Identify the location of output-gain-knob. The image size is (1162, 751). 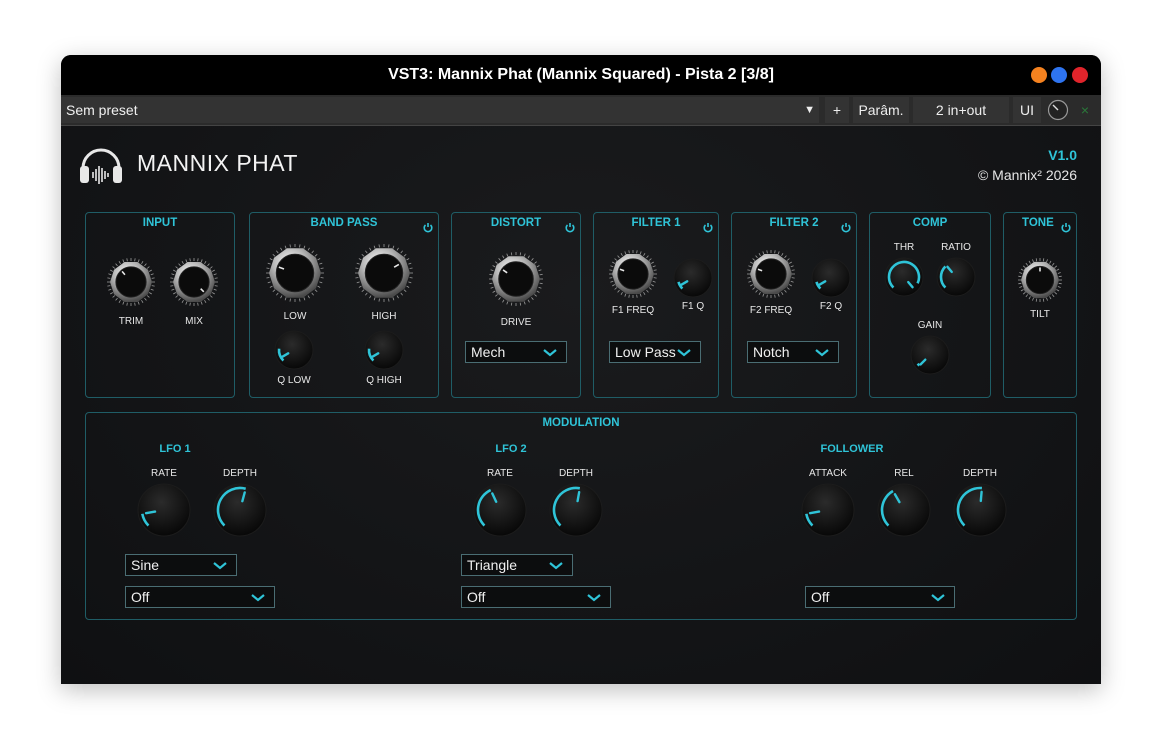
(1058, 110).